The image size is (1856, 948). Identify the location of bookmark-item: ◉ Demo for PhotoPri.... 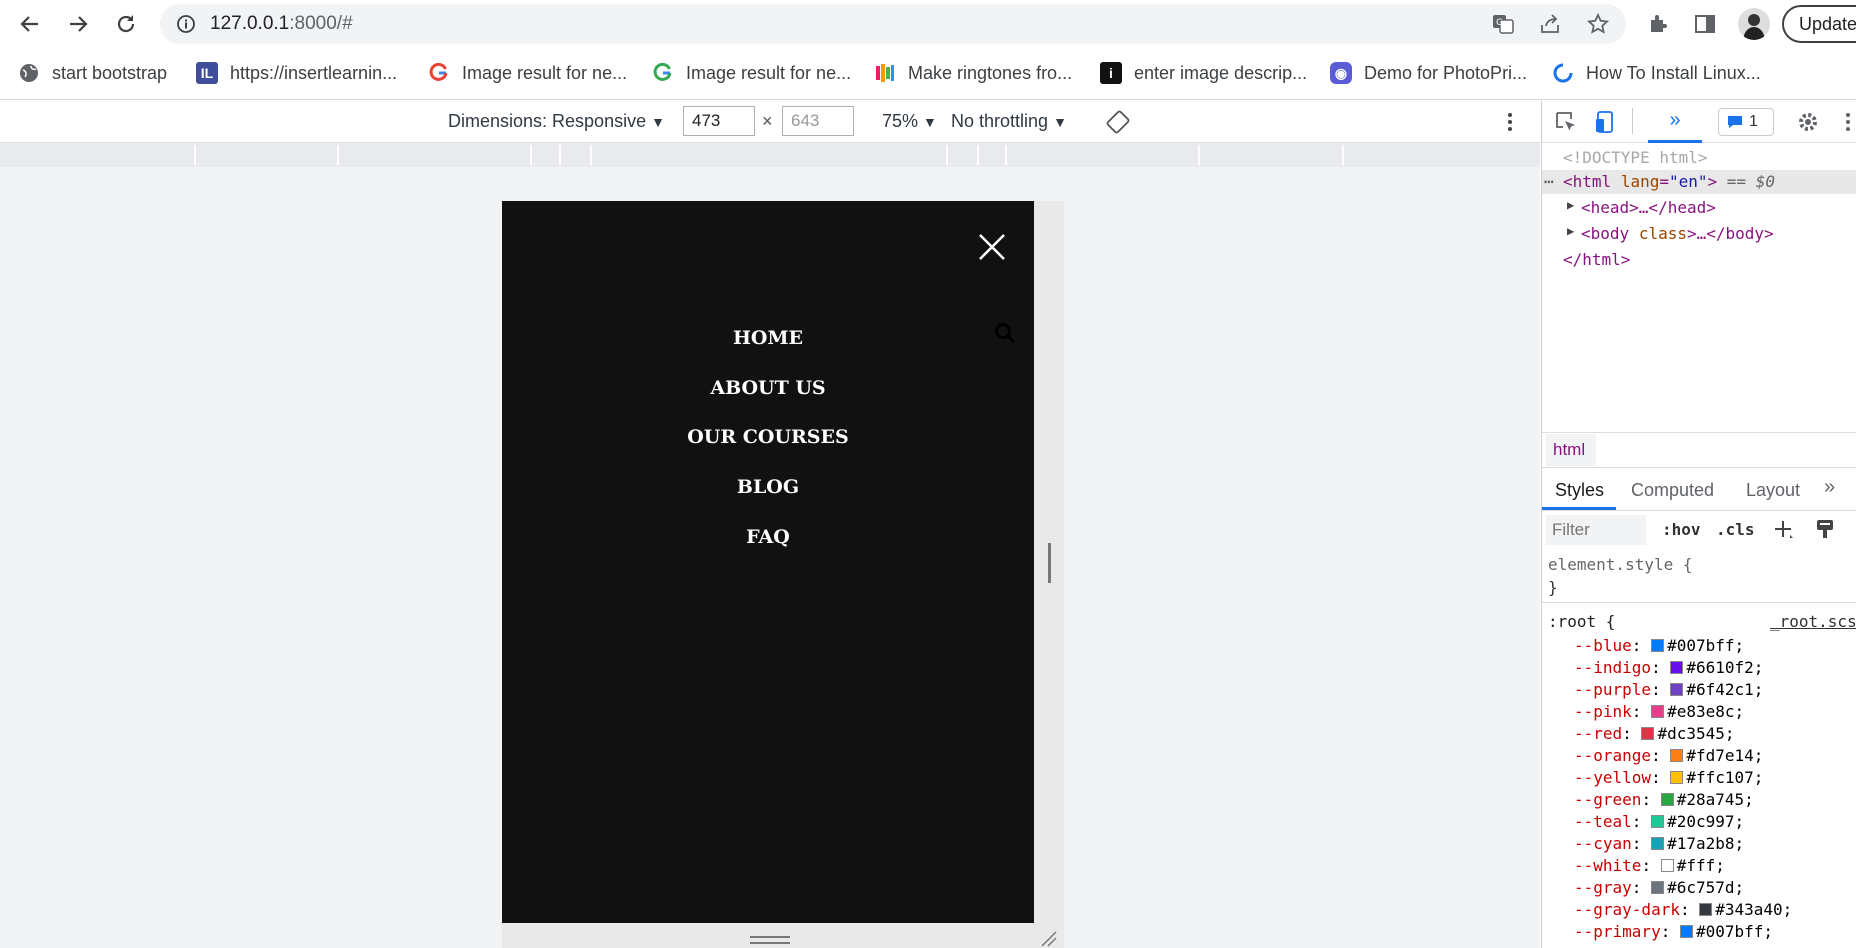
(1428, 73).